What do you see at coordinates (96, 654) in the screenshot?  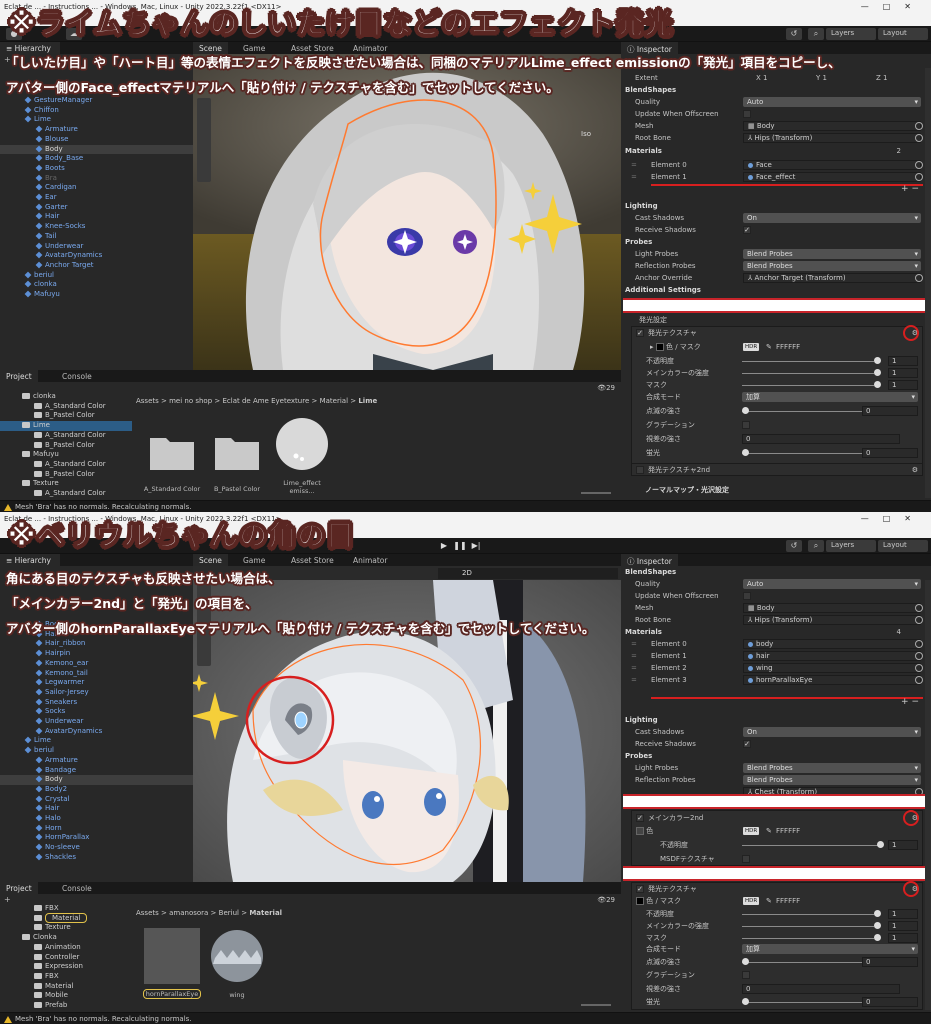 I see `hierarchy-item: Hairpin` at bounding box center [96, 654].